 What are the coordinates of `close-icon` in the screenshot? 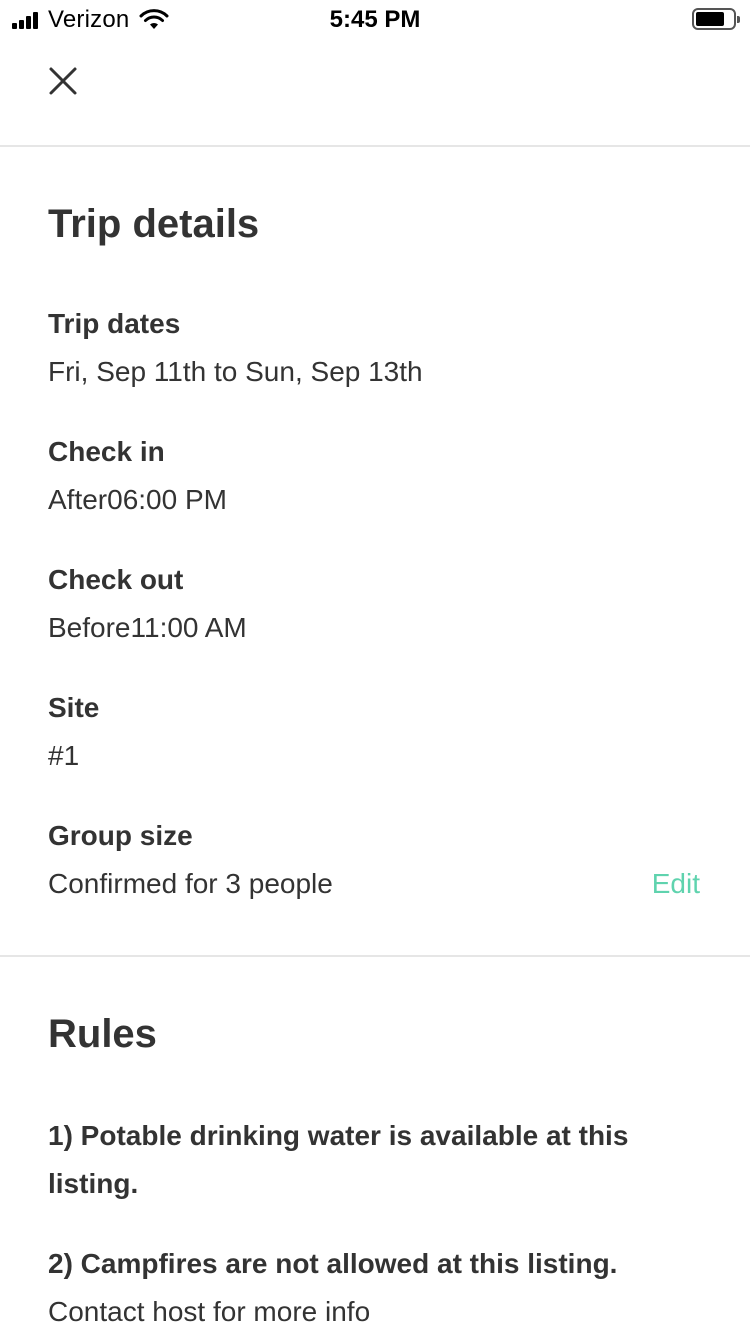 It's located at (63, 81).